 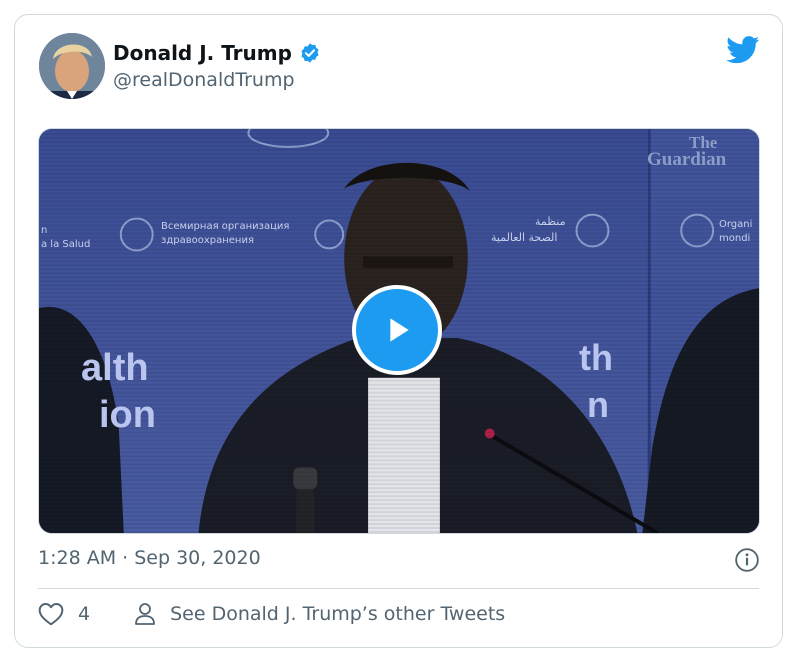 I want to click on play-icon, so click(x=399, y=330).